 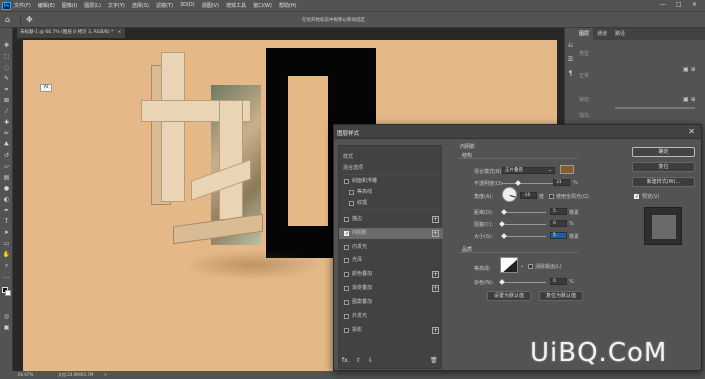 What do you see at coordinates (262, 5) in the screenshot?
I see `menu-item-10: 窗口(W)` at bounding box center [262, 5].